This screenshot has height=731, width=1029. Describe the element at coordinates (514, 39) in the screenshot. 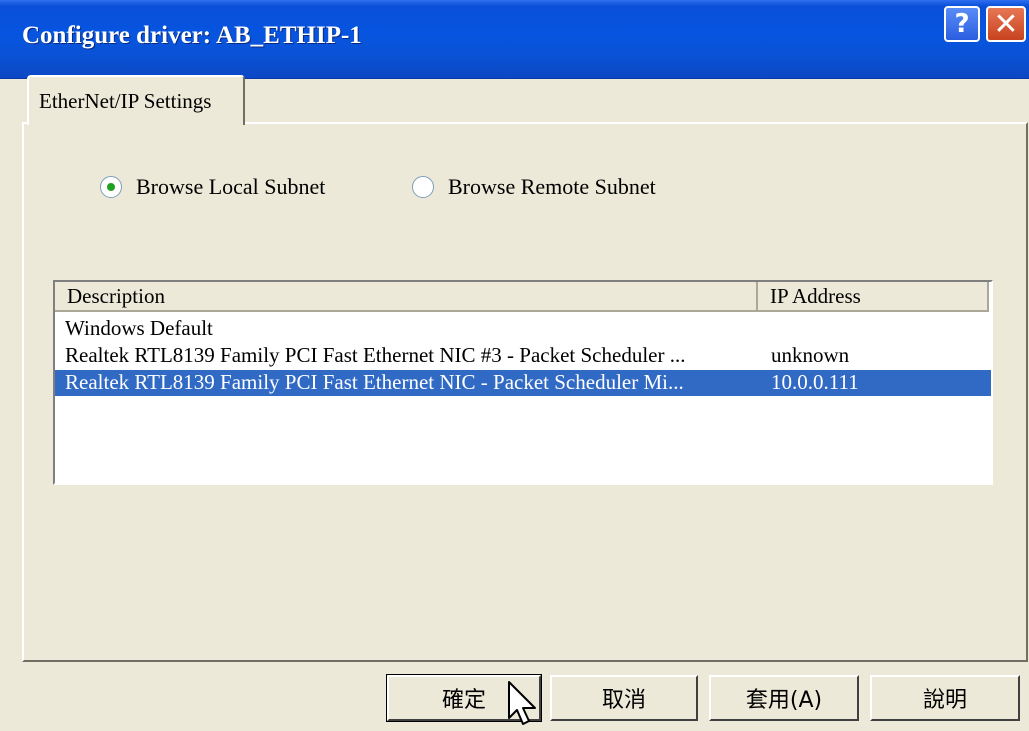

I see `title-bar: Configure driver: AB_ETHIP-1 ? ✕` at that location.